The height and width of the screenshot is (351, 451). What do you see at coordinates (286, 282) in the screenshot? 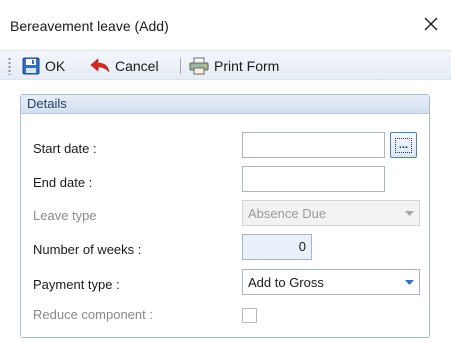
I see `payment-type-value: Add to Gross` at bounding box center [286, 282].